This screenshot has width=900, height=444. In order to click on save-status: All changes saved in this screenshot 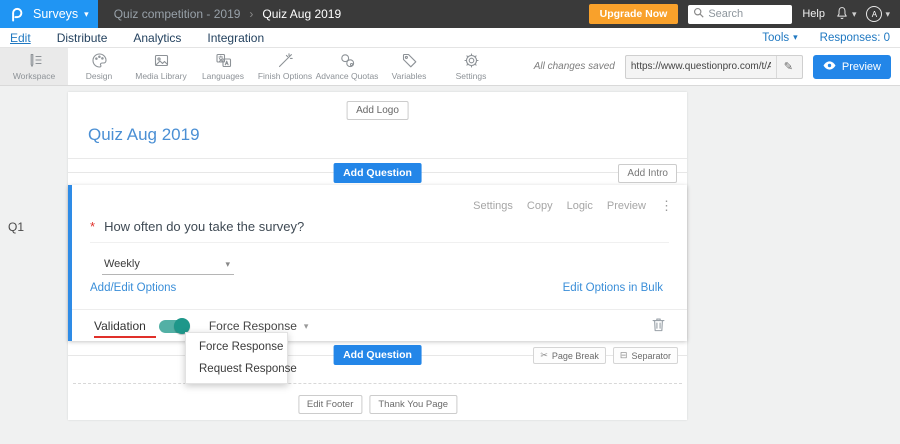, I will do `click(574, 66)`.